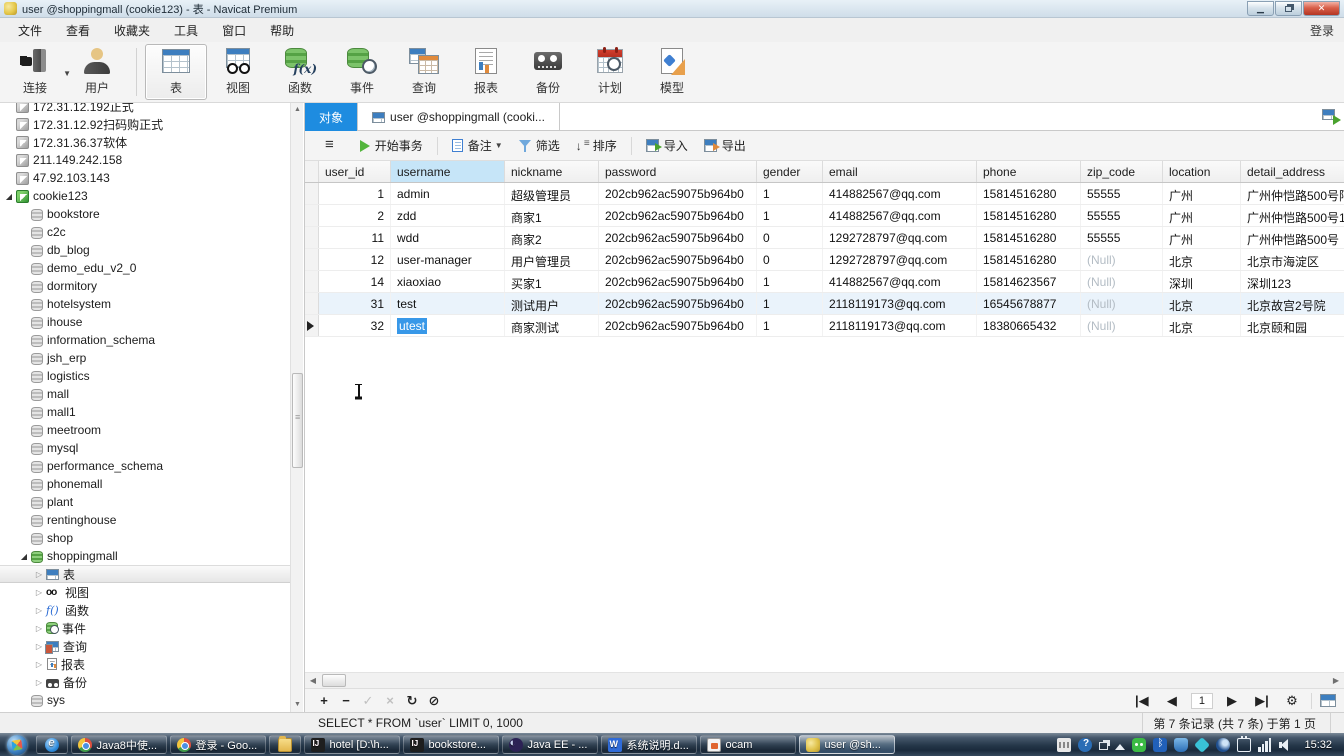 The width and height of the screenshot is (1344, 756). What do you see at coordinates (355, 325) in the screenshot?
I see `grid-cell: 32` at bounding box center [355, 325].